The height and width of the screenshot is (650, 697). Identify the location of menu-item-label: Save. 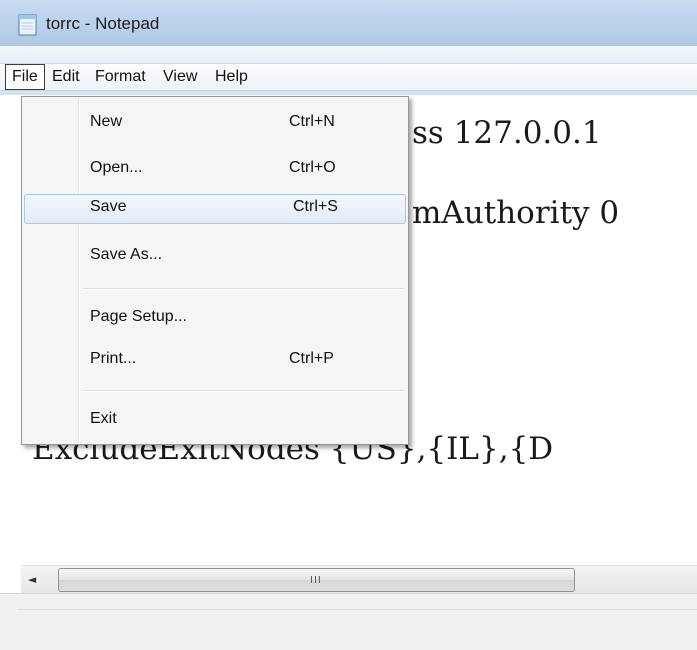
(108, 206).